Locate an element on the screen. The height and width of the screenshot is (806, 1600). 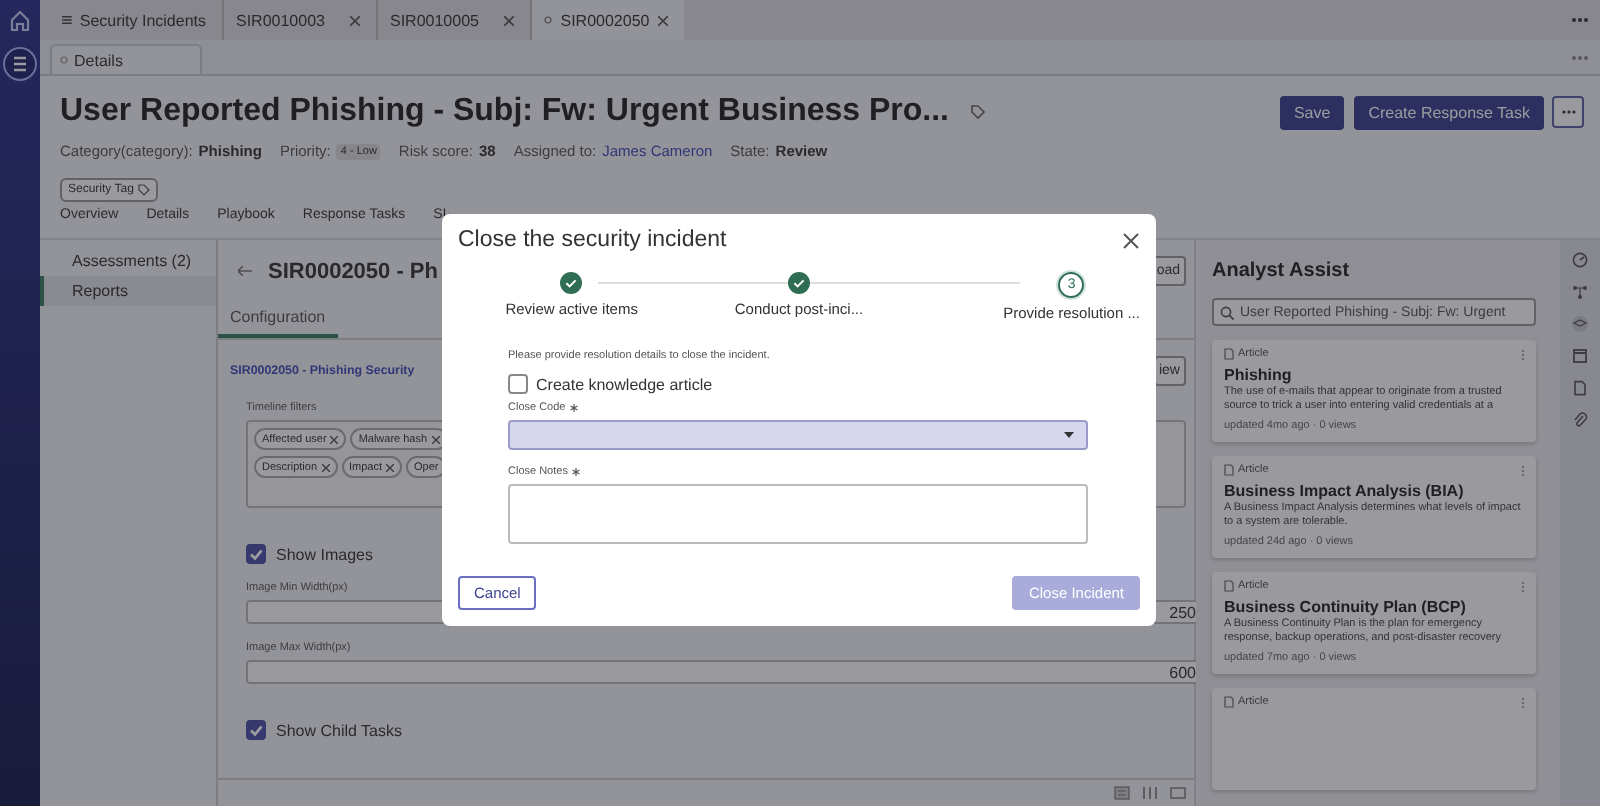
close-code-select is located at coordinates (798, 435).